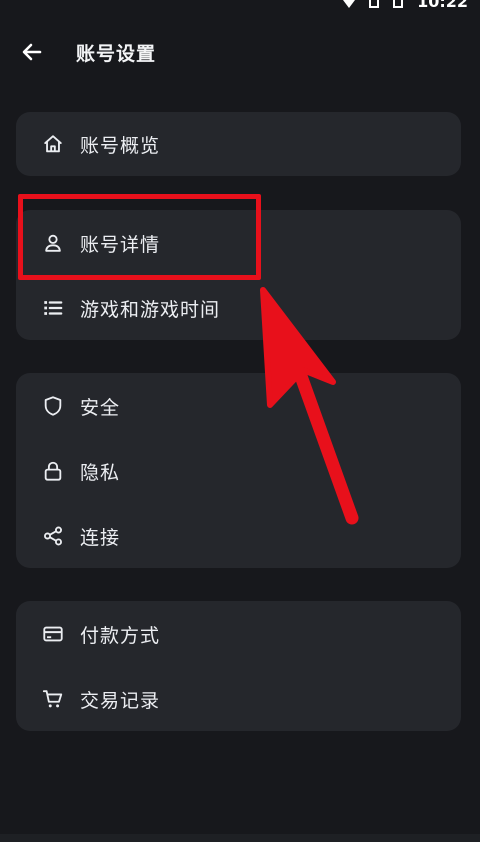 Image resolution: width=480 pixels, height=842 pixels. What do you see at coordinates (120, 244) in the screenshot?
I see `menu-item-label: 账号详情` at bounding box center [120, 244].